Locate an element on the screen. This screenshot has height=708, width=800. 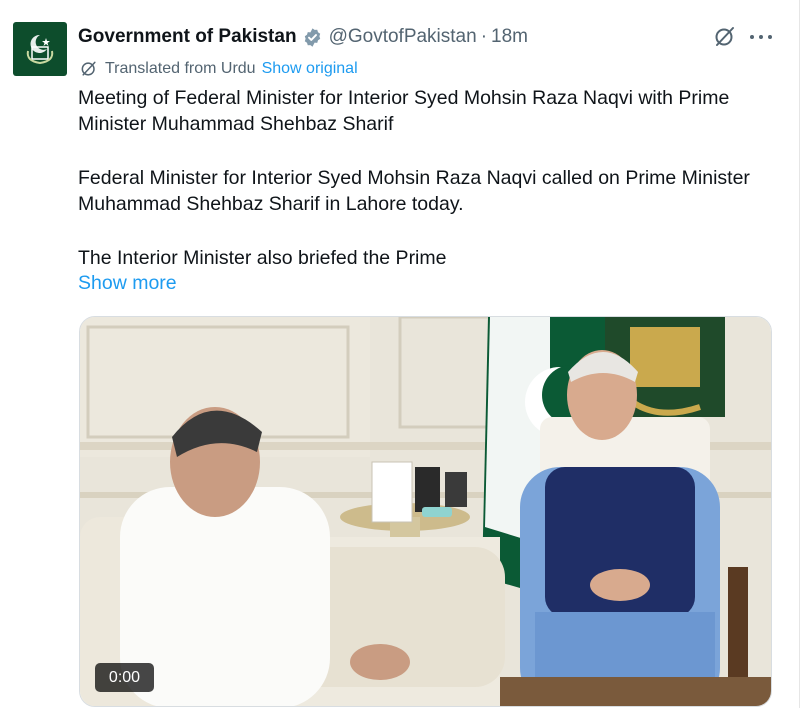
grok-icon is located at coordinates (725, 37).